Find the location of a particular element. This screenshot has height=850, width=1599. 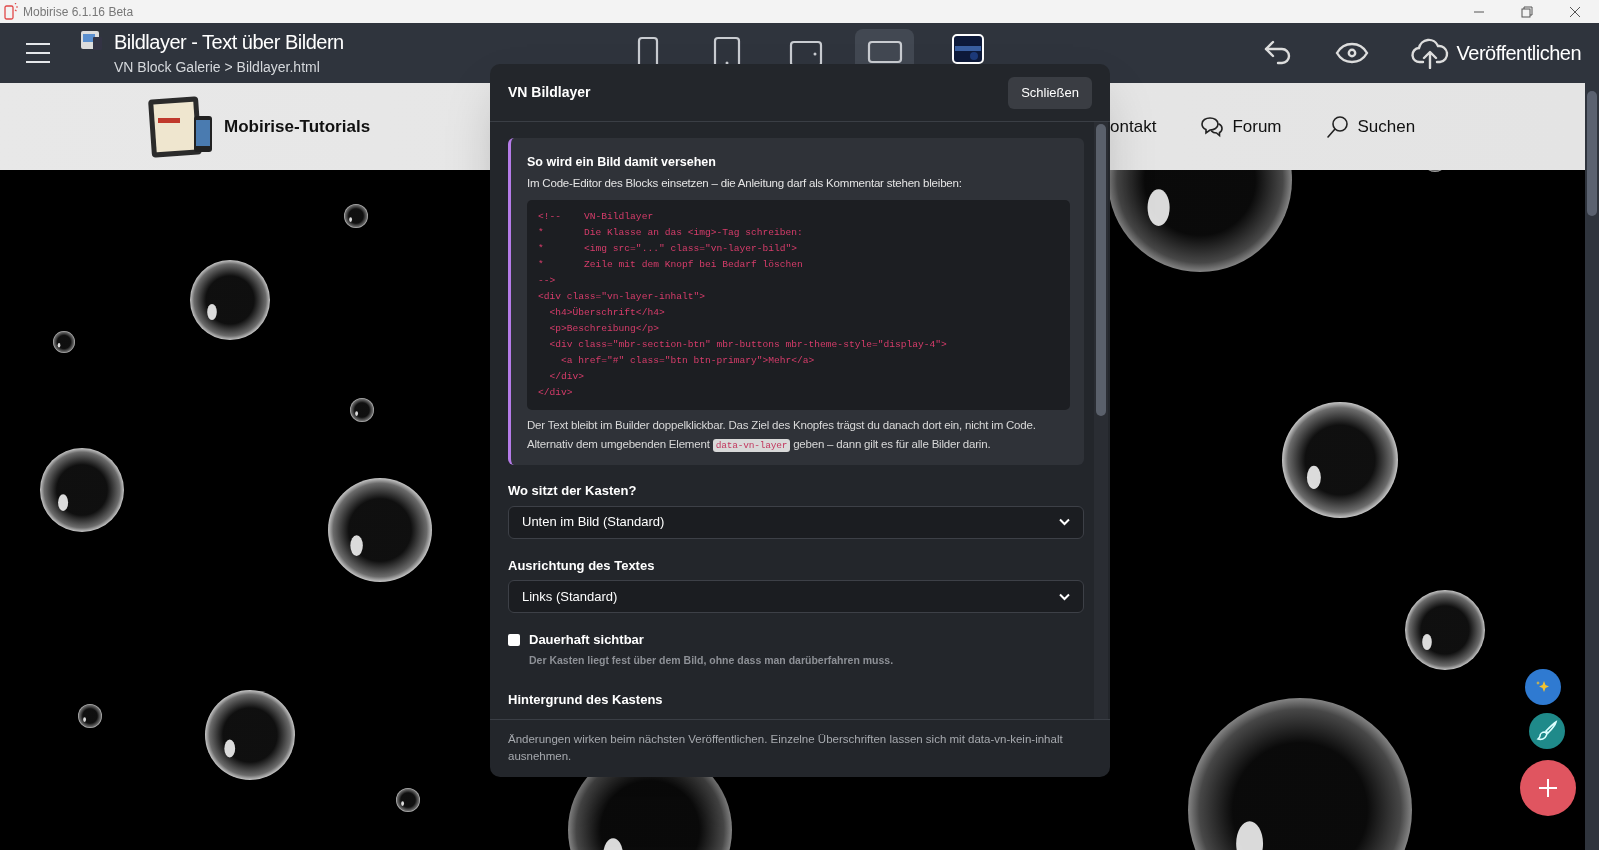

site-brand: Mobirise-Tutorials is located at coordinates (297, 126).